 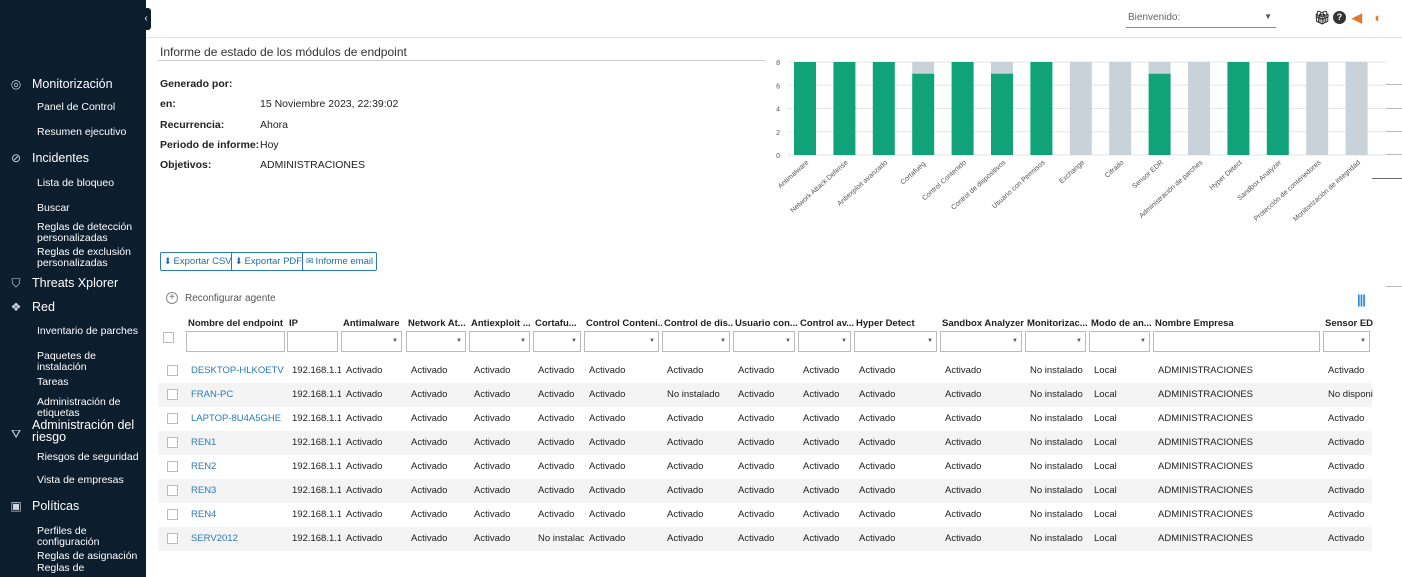 What do you see at coordinates (983, 323) in the screenshot?
I see `column-header-sandbox-analyzer: Sandbox Analyzer` at bounding box center [983, 323].